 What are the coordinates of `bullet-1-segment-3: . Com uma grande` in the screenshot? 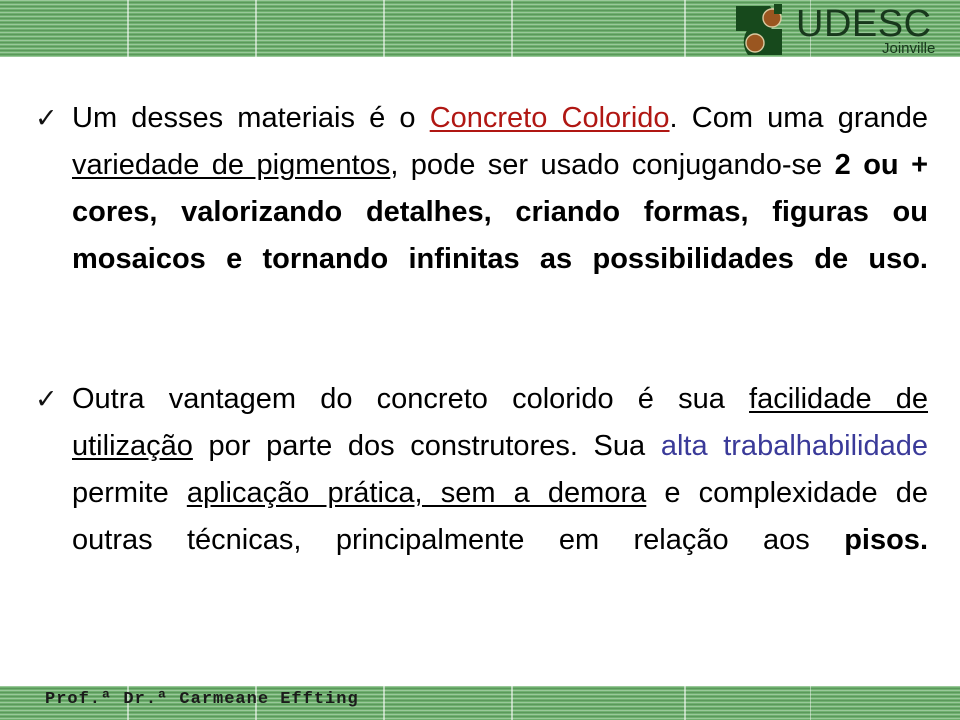 It's located at (799, 118).